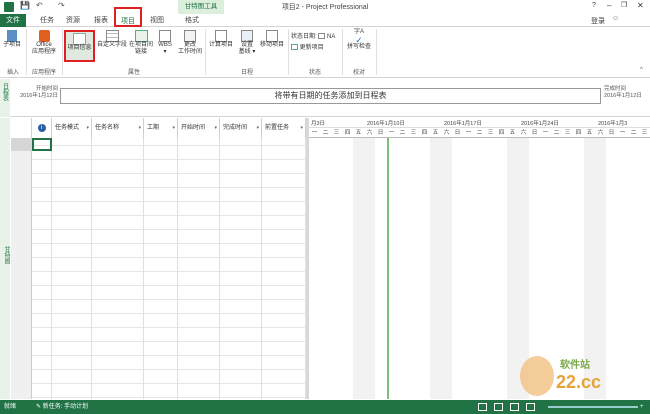 Image resolution: width=650 pixels, height=414 pixels. What do you see at coordinates (21, 268) in the screenshot?
I see `row-header-column` at bounding box center [21, 268].